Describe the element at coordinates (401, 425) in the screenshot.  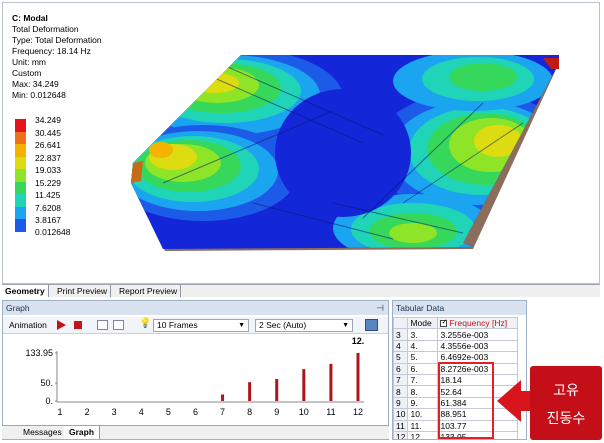
I see `row-index: 11` at that location.